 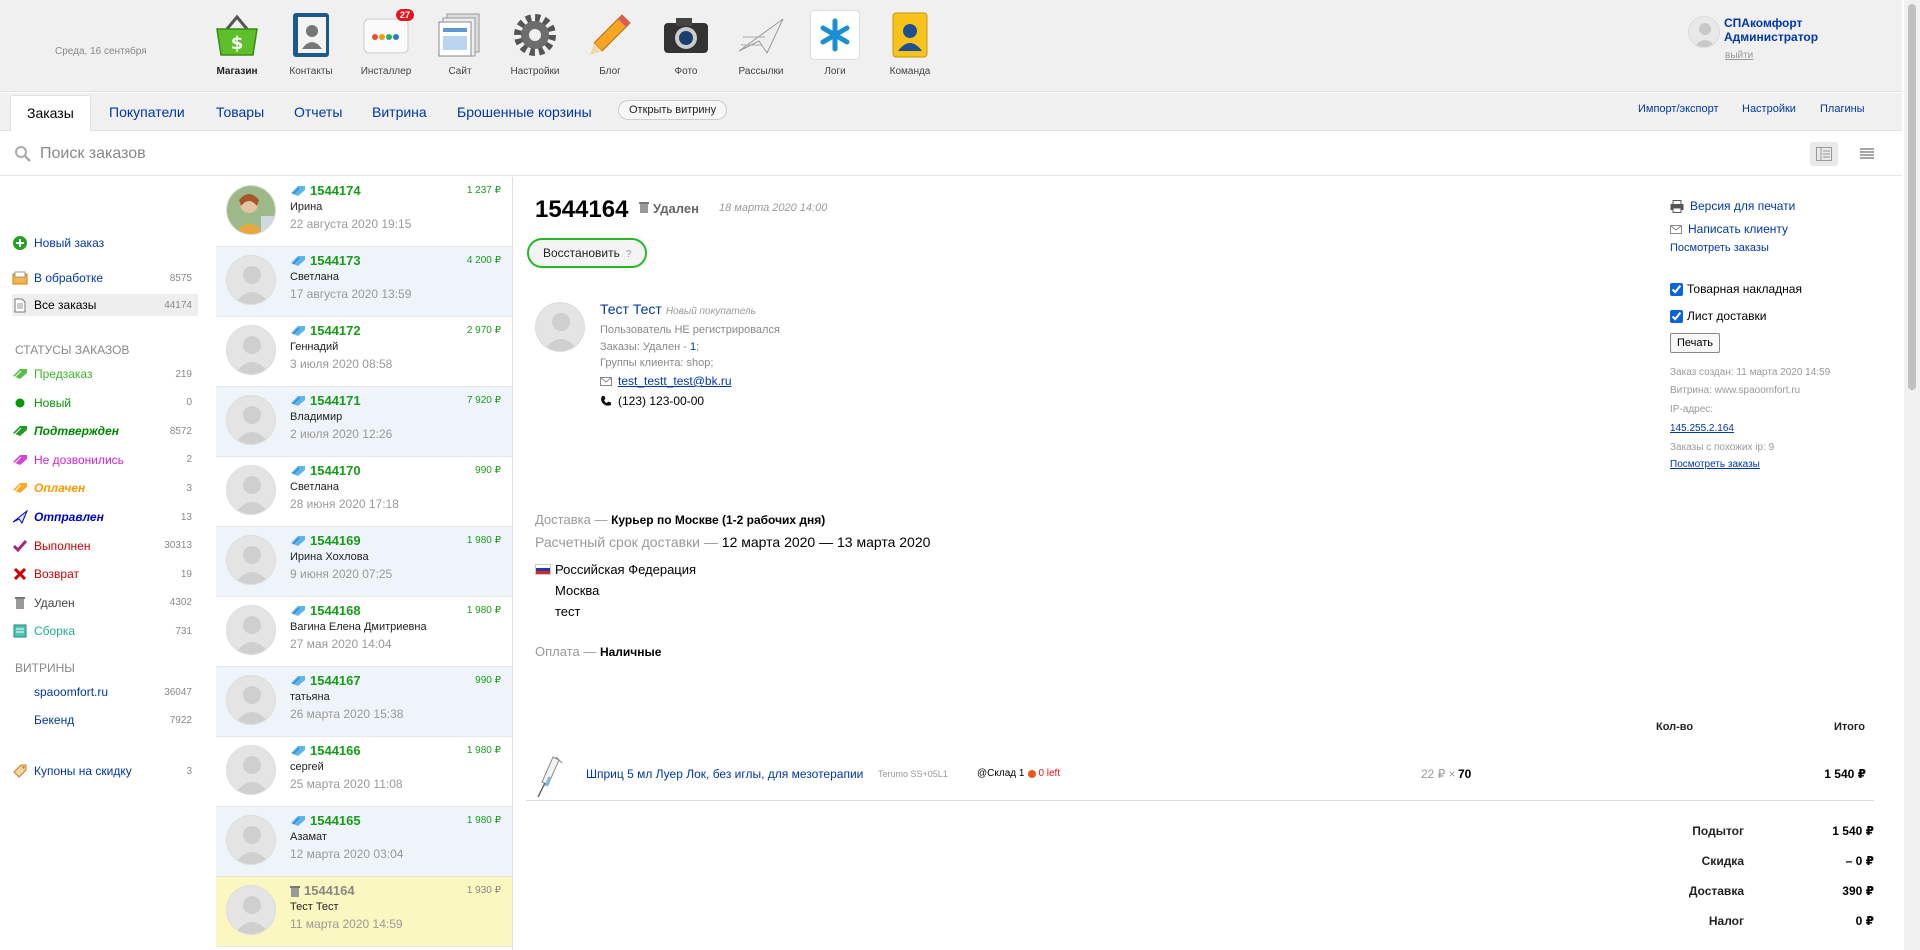 What do you see at coordinates (550, 778) in the screenshot?
I see `syringe-icon` at bounding box center [550, 778].